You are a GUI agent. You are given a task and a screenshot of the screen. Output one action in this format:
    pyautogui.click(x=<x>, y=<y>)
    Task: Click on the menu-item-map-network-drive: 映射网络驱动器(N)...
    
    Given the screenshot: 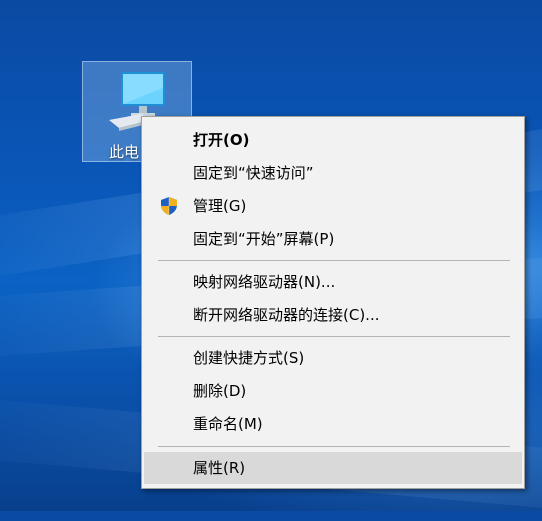 What is the action you would take?
    pyautogui.click(x=333, y=282)
    